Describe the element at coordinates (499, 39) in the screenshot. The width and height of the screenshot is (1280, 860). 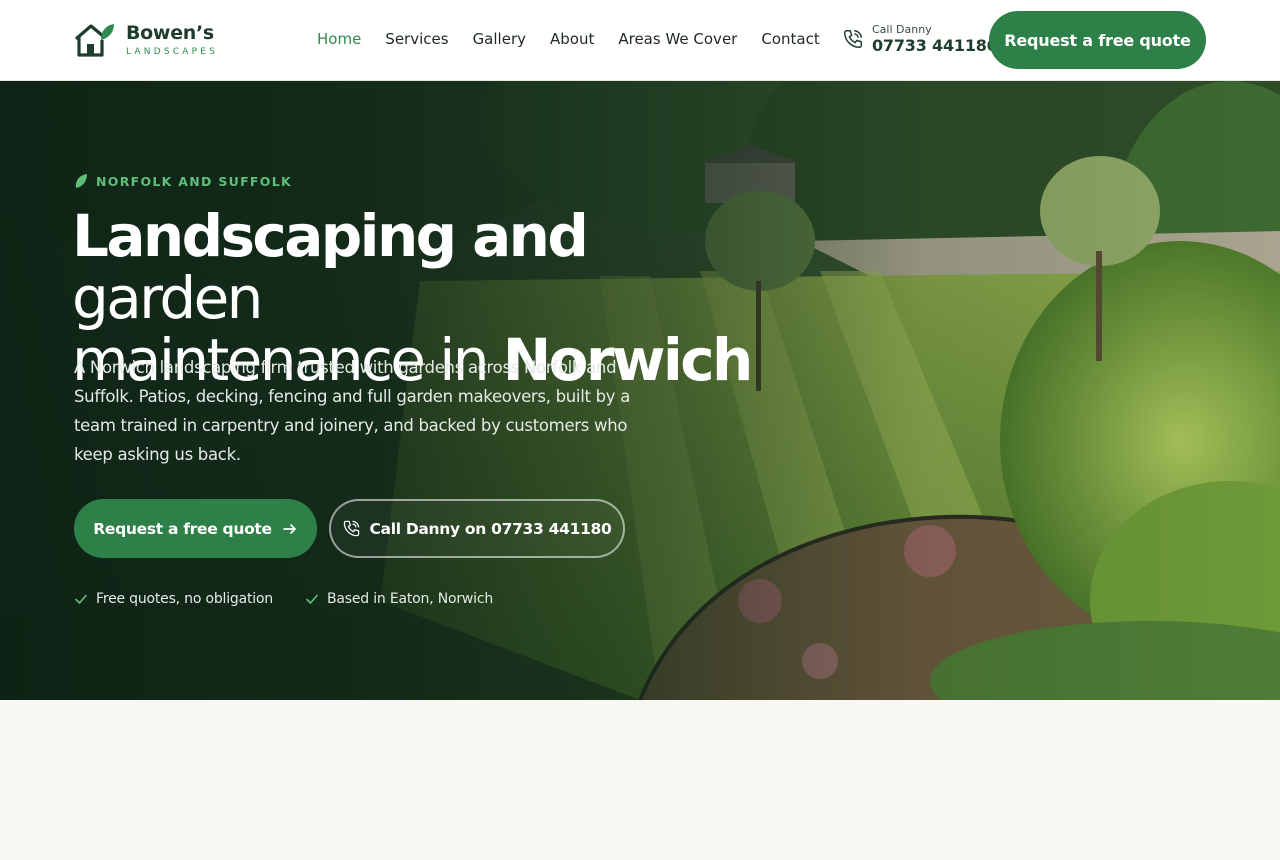
I see `nav-item-gallery: Gallery` at that location.